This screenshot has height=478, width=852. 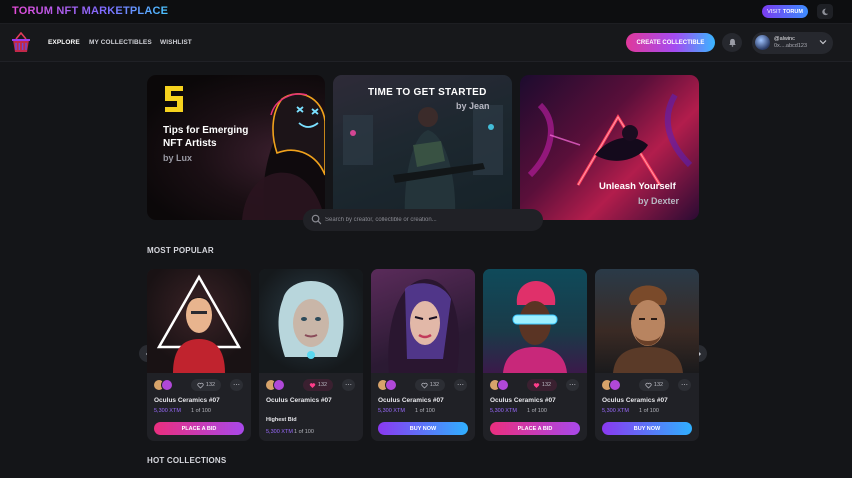 What do you see at coordinates (637, 186) in the screenshot?
I see `banner-unleash-title: Unleash Yourself` at bounding box center [637, 186].